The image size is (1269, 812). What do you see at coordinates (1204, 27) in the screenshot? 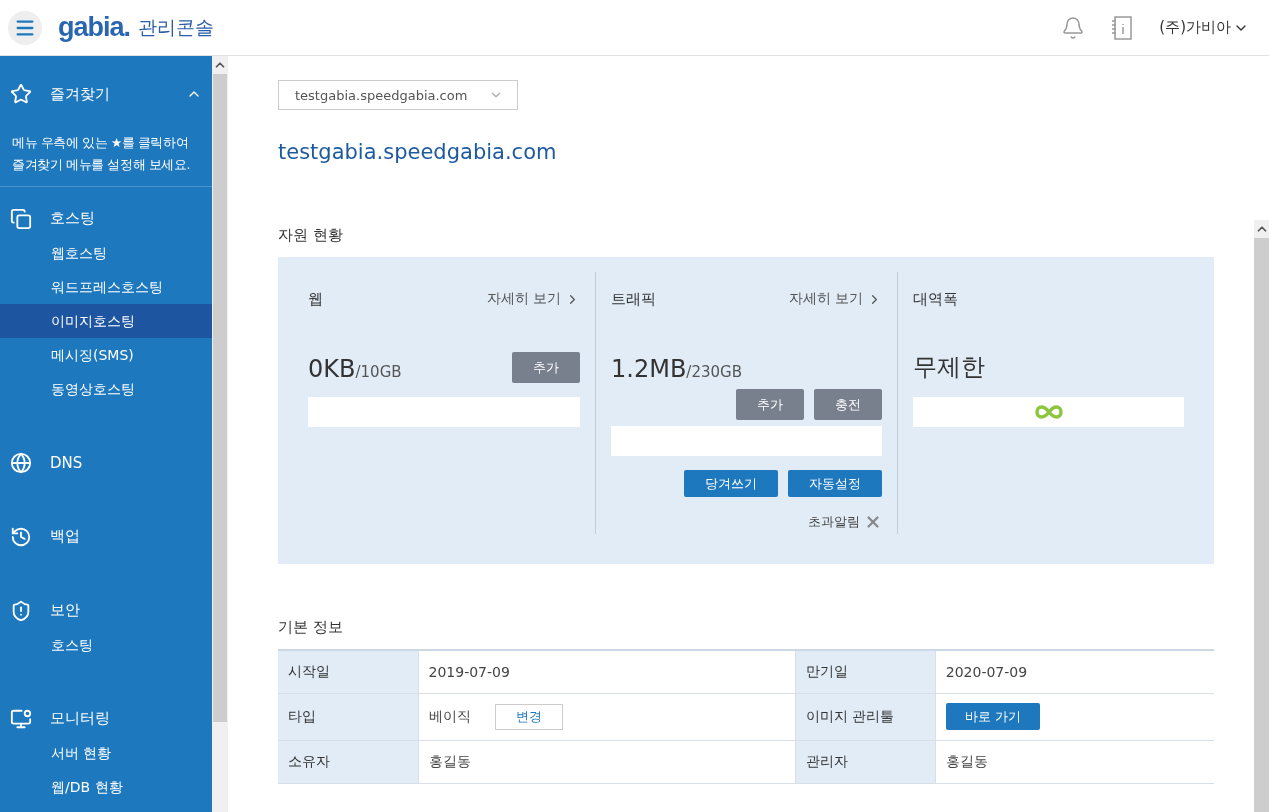
I see `user-menu: (주)가비아` at bounding box center [1204, 27].